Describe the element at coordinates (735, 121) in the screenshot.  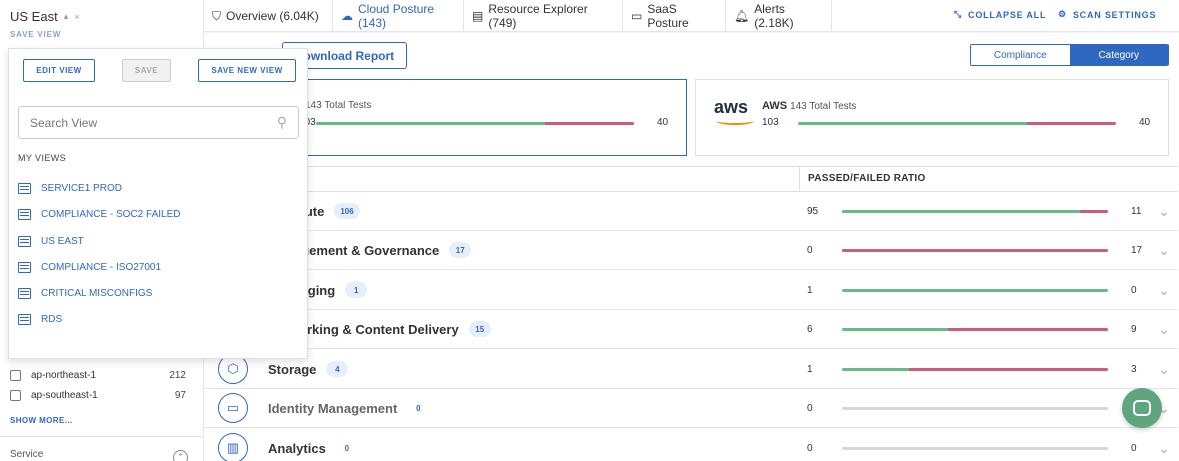
I see `aws-logo-smile` at that location.